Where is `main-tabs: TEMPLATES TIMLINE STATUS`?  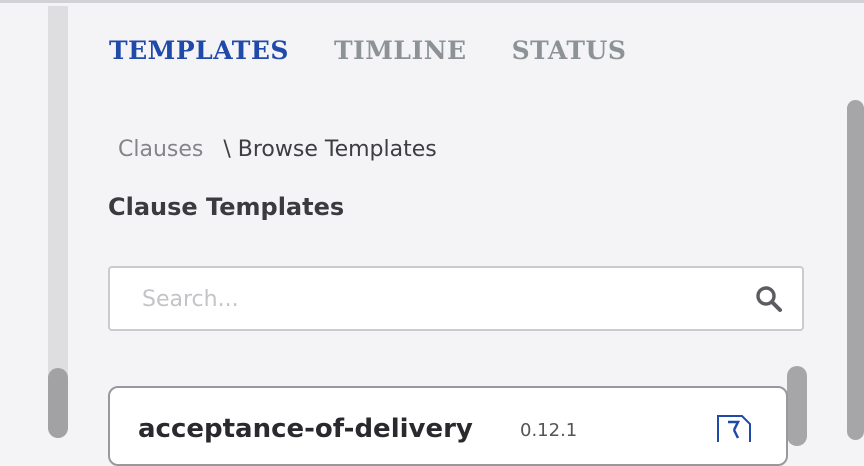 main-tabs: TEMPLATES TIMLINE STATUS is located at coordinates (390, 51).